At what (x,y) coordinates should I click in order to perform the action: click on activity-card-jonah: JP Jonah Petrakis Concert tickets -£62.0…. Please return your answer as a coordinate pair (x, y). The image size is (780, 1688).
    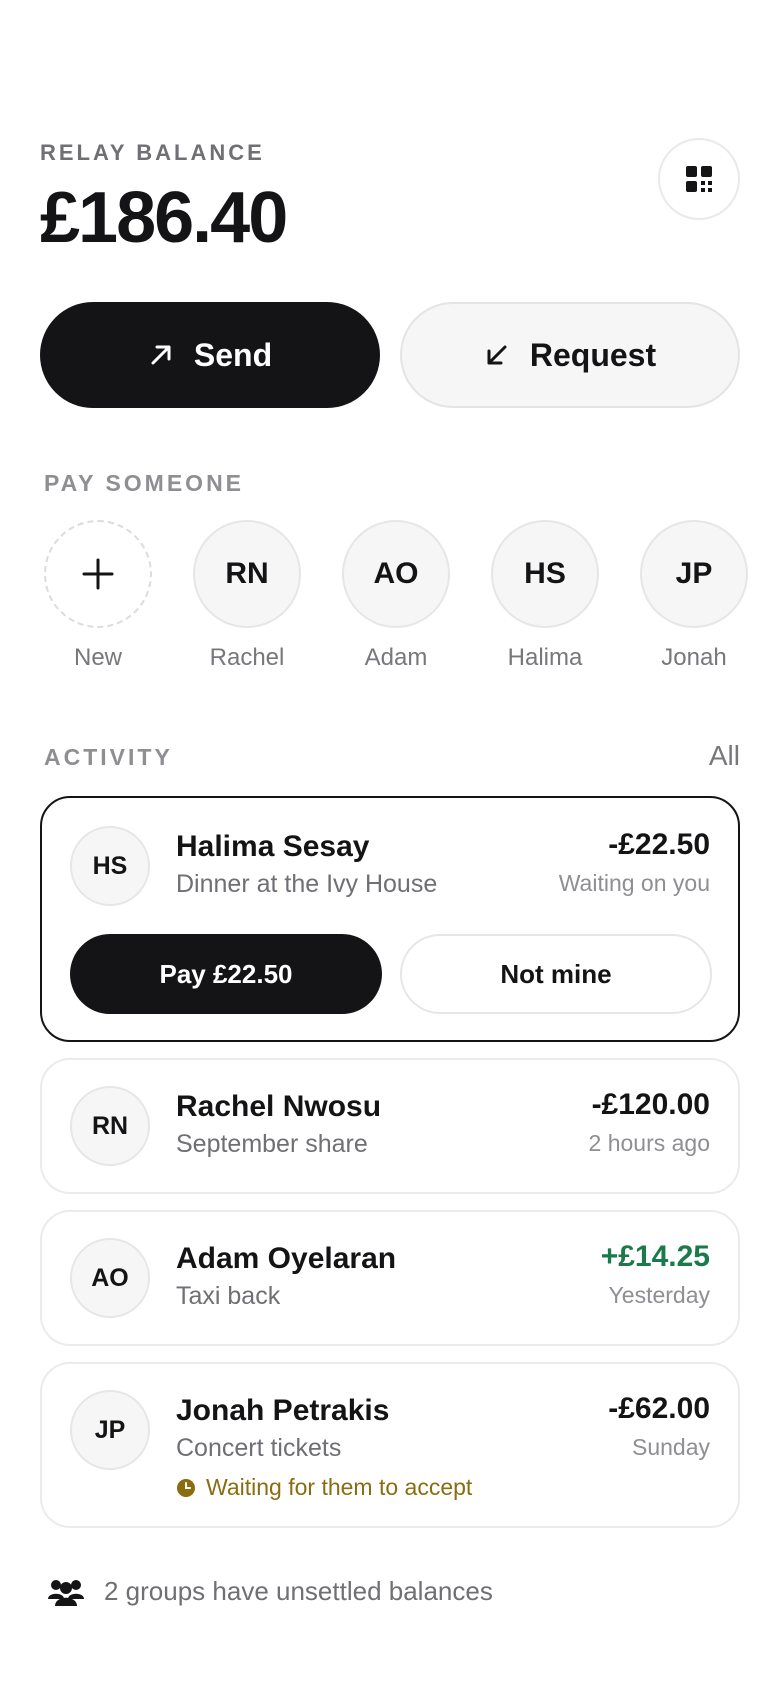
    Looking at the image, I should click on (390, 1445).